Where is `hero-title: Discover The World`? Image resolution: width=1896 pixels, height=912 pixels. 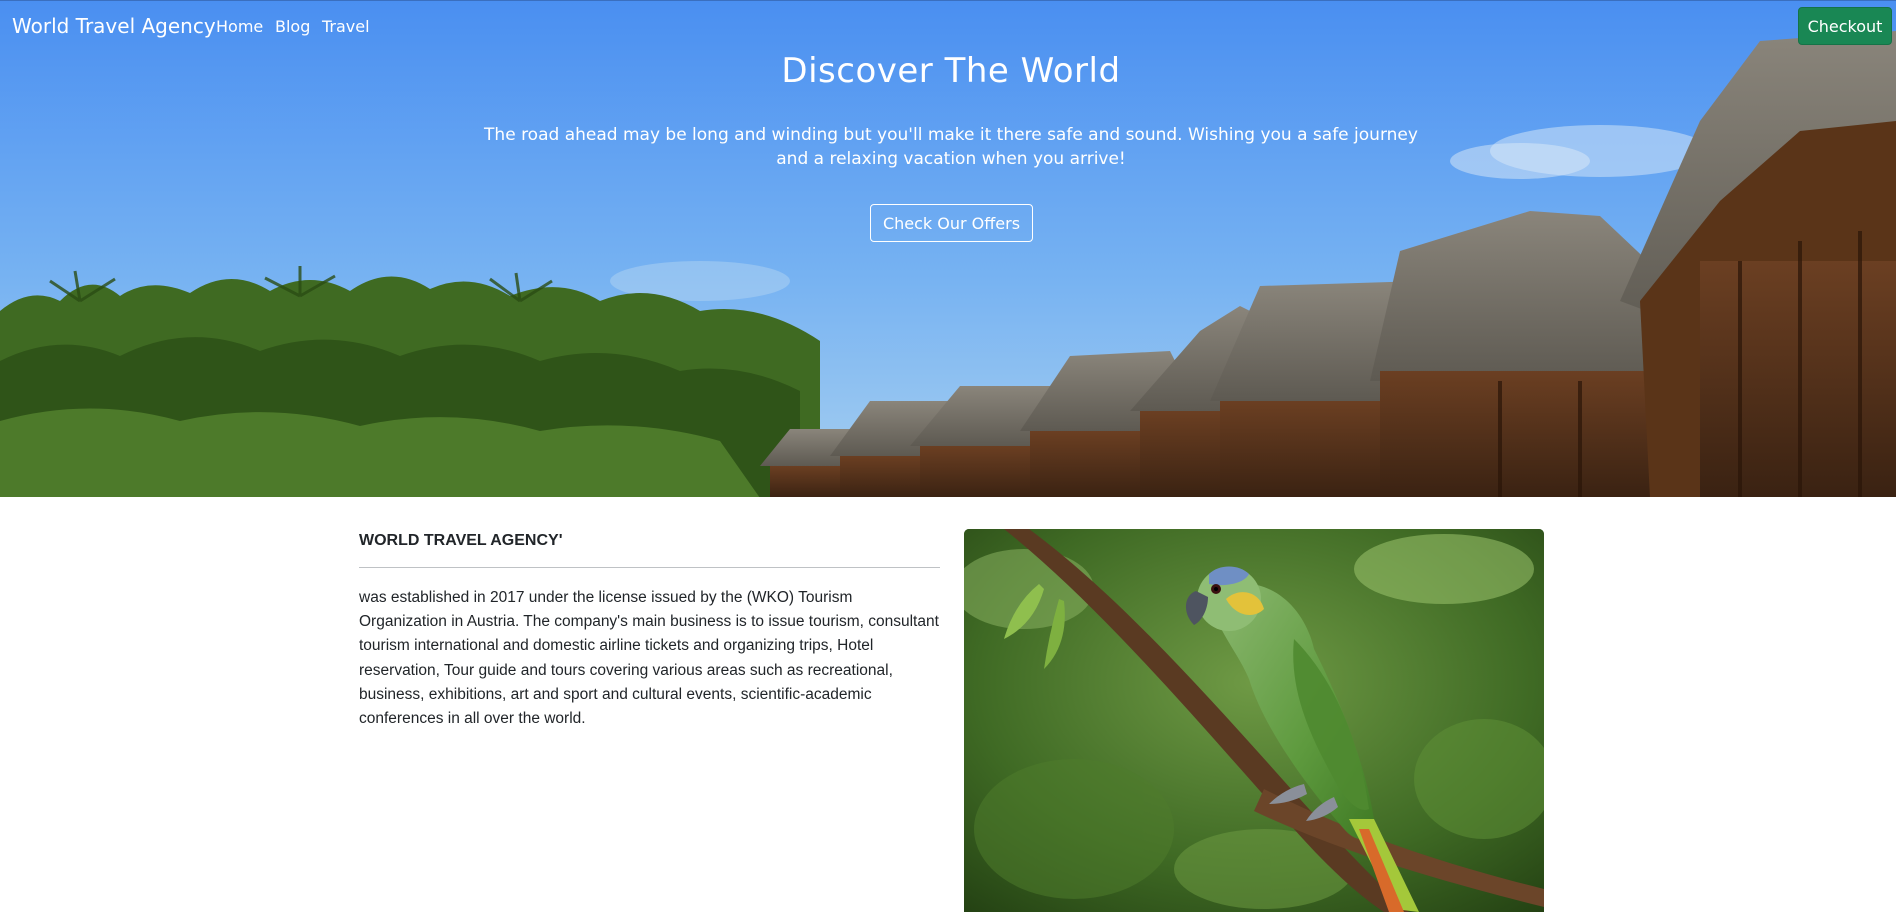
hero-title: Discover The World is located at coordinates (951, 71).